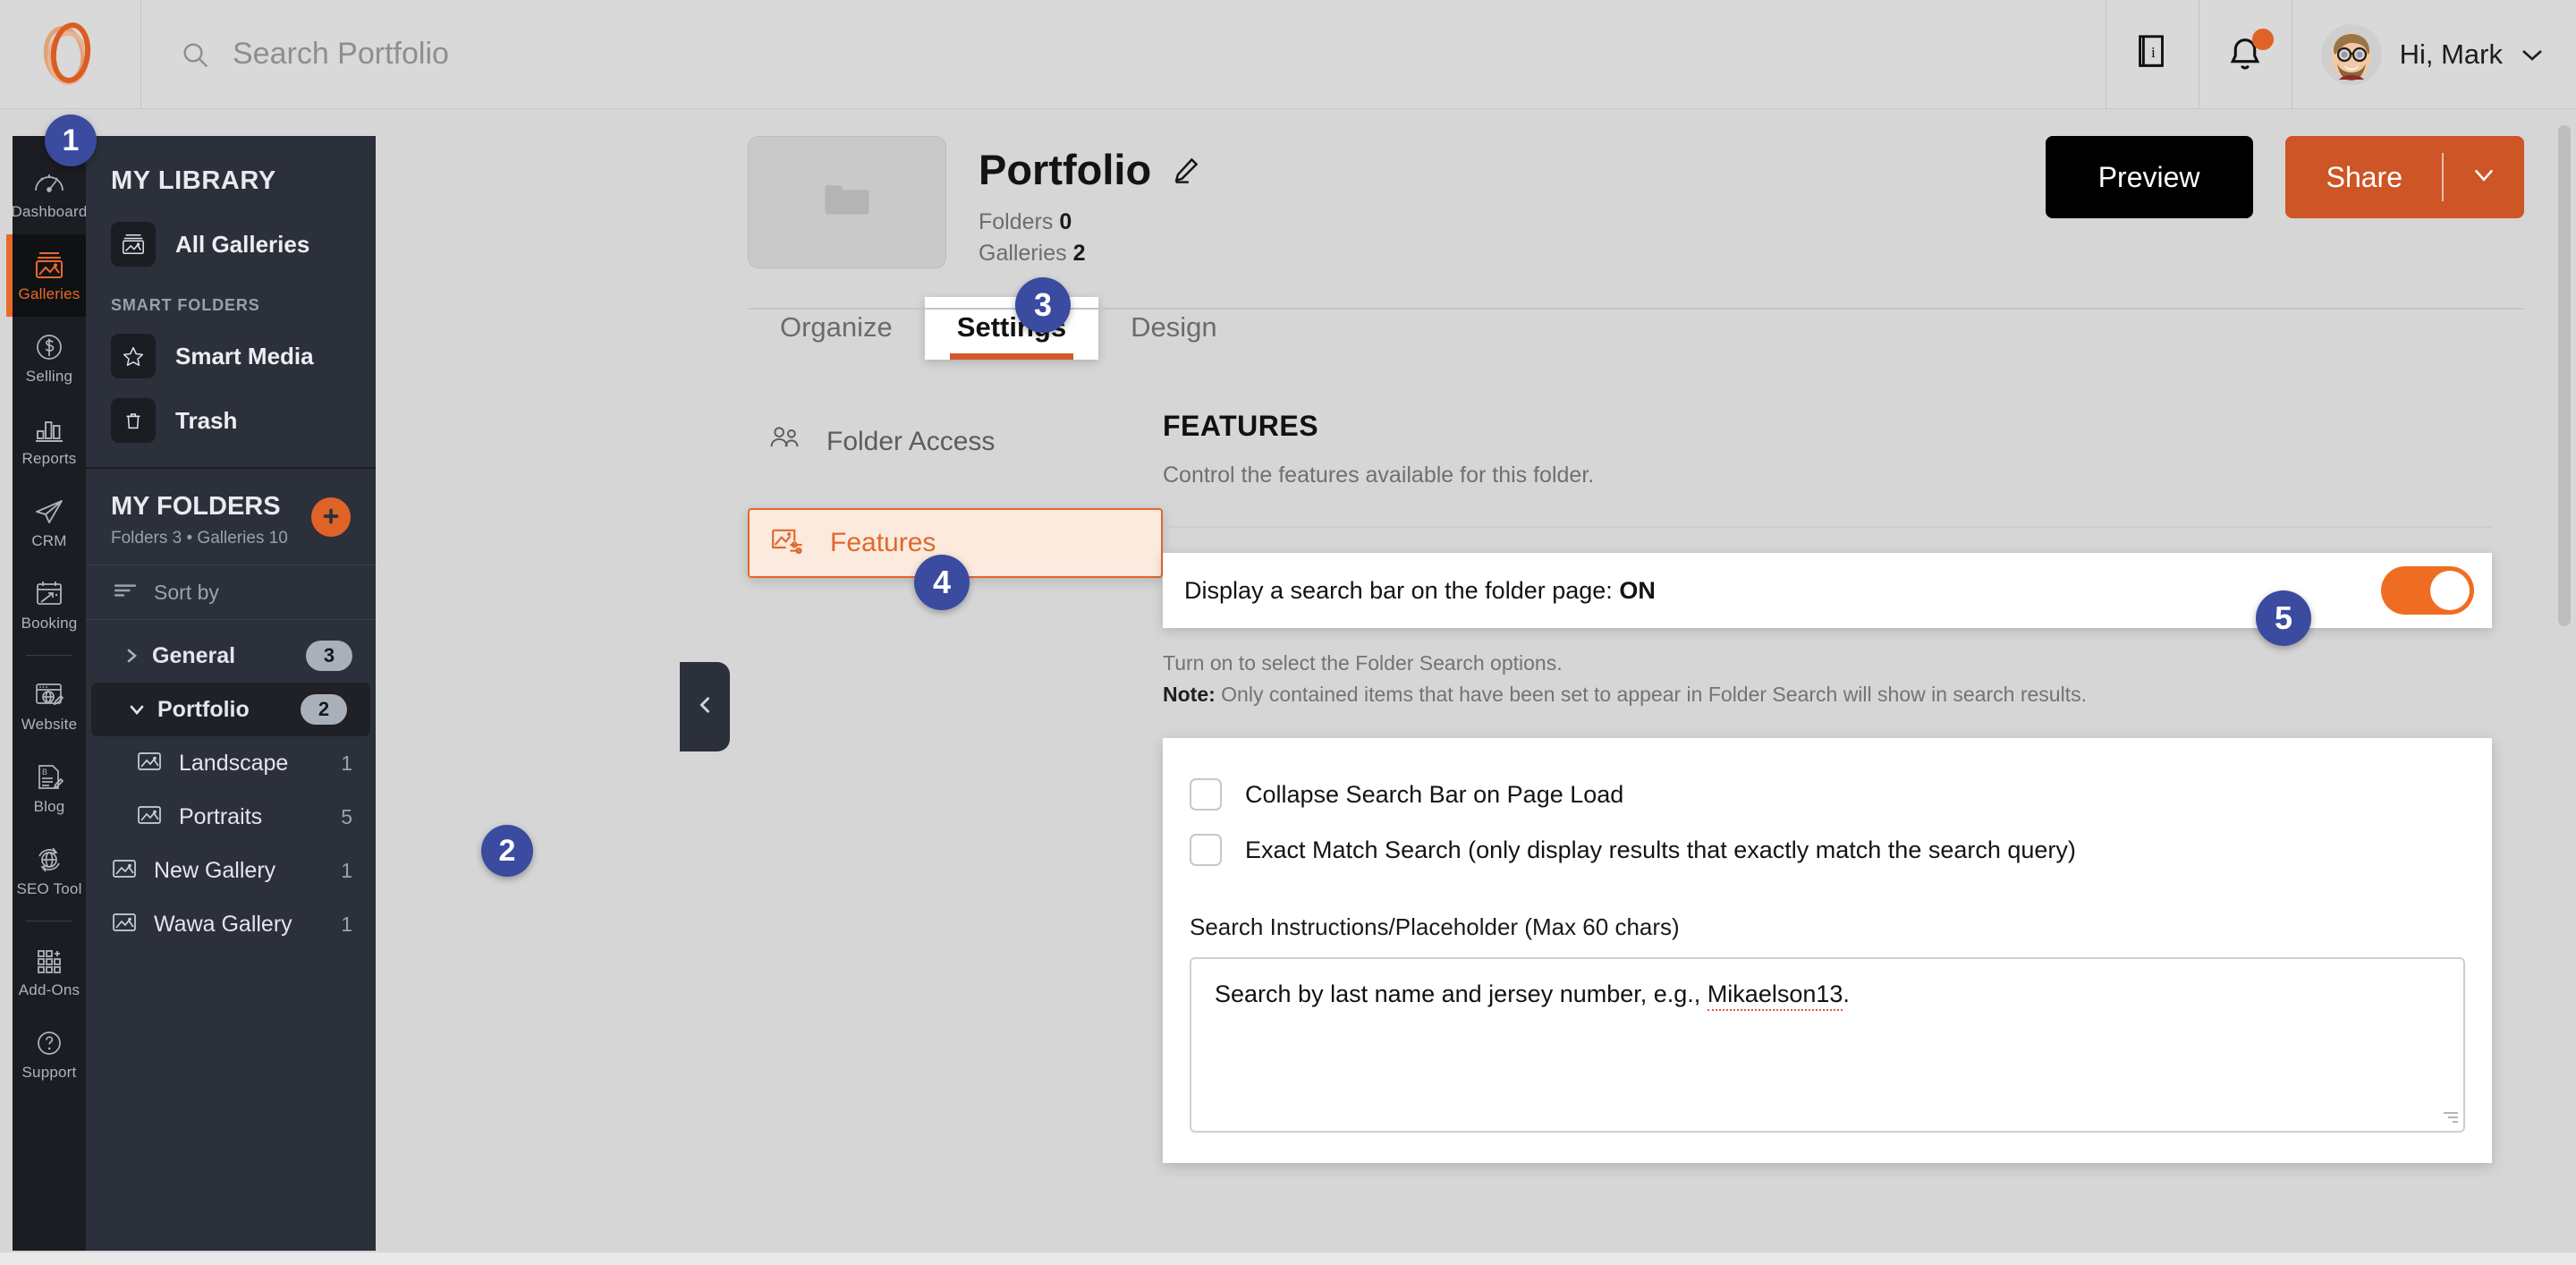 The height and width of the screenshot is (1265, 2576). Describe the element at coordinates (1206, 794) in the screenshot. I see `collapse-search-bar-checkbox` at that location.